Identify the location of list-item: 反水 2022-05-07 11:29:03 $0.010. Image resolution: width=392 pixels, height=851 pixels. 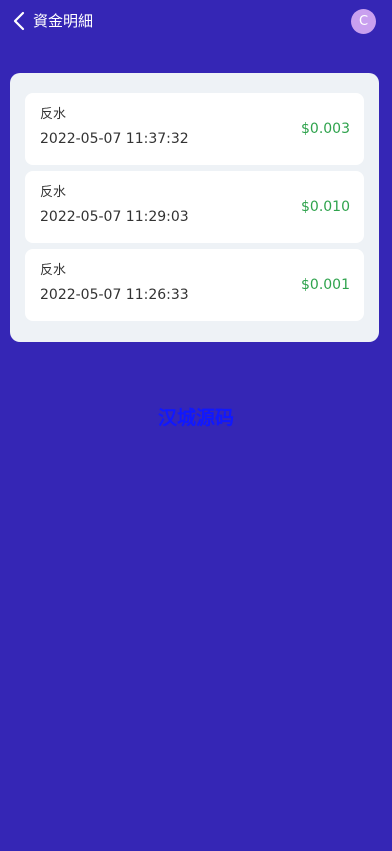
(194, 207).